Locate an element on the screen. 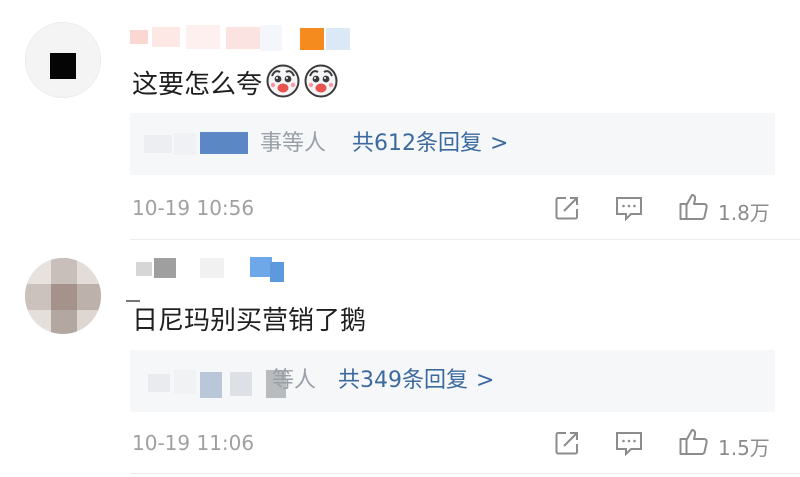 The width and height of the screenshot is (800, 477). reply-count-label: 共349条回复 is located at coordinates (403, 380).